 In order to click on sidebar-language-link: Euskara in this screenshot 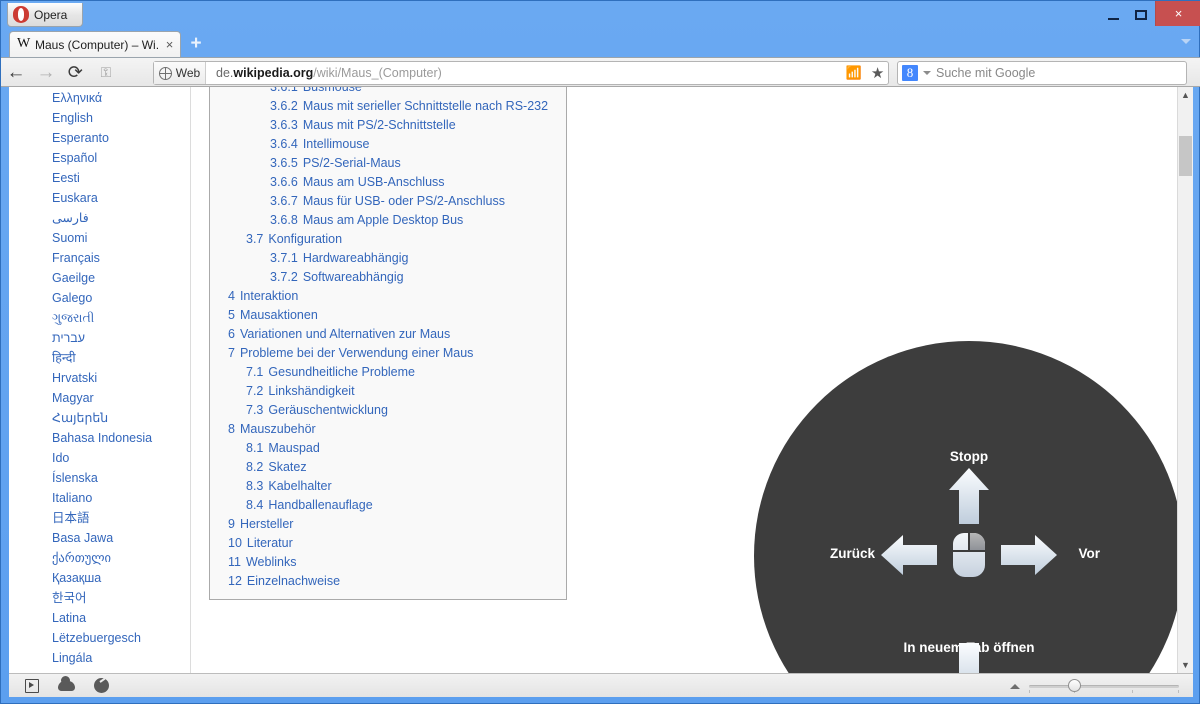, I will do `click(99, 198)`.